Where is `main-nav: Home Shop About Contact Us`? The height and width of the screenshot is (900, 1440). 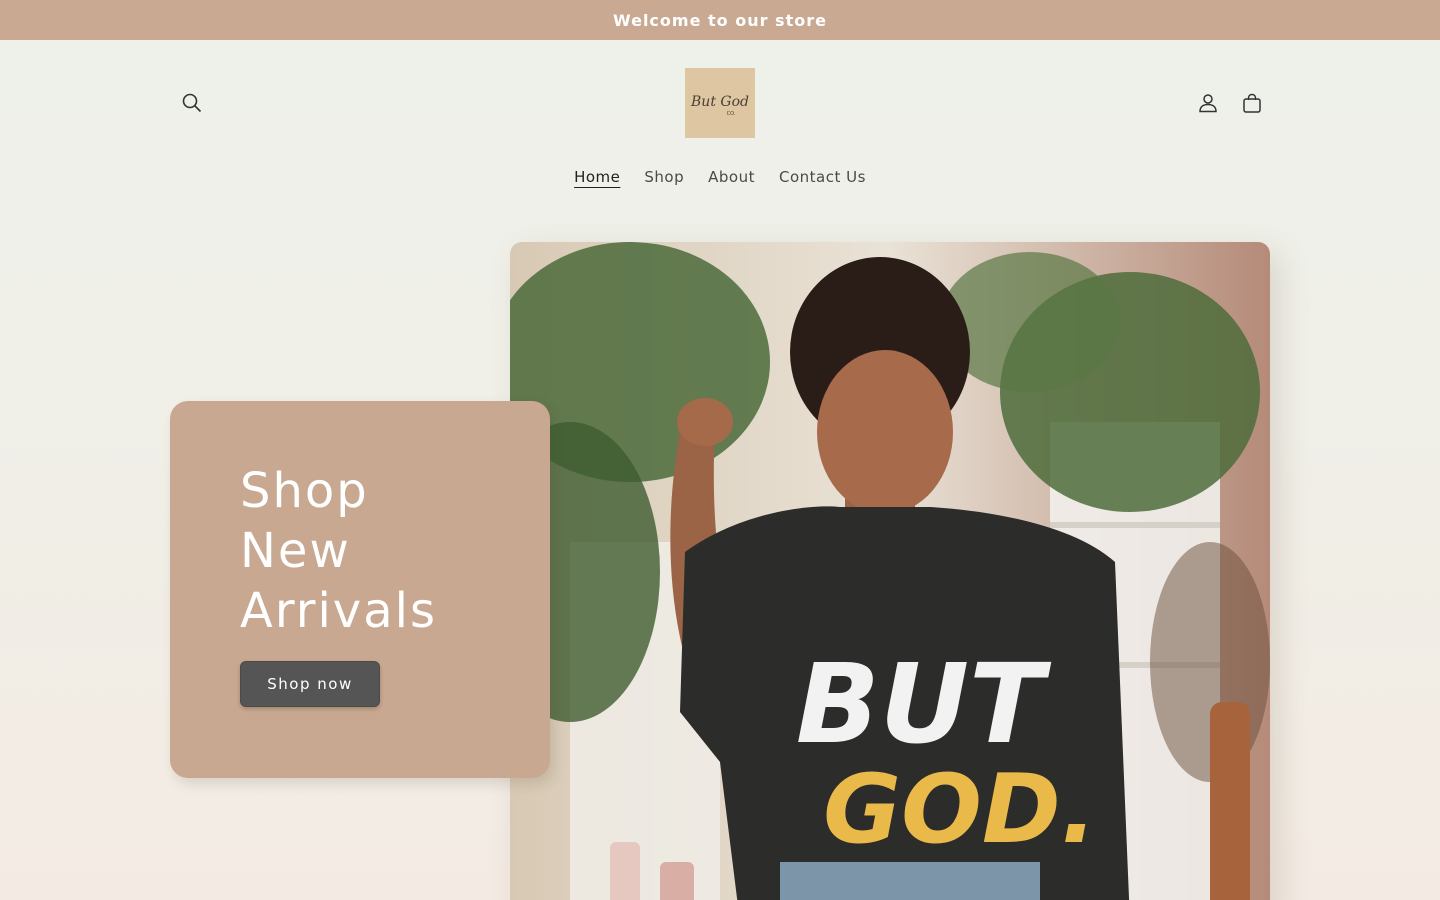 main-nav: Home Shop About Contact Us is located at coordinates (720, 177).